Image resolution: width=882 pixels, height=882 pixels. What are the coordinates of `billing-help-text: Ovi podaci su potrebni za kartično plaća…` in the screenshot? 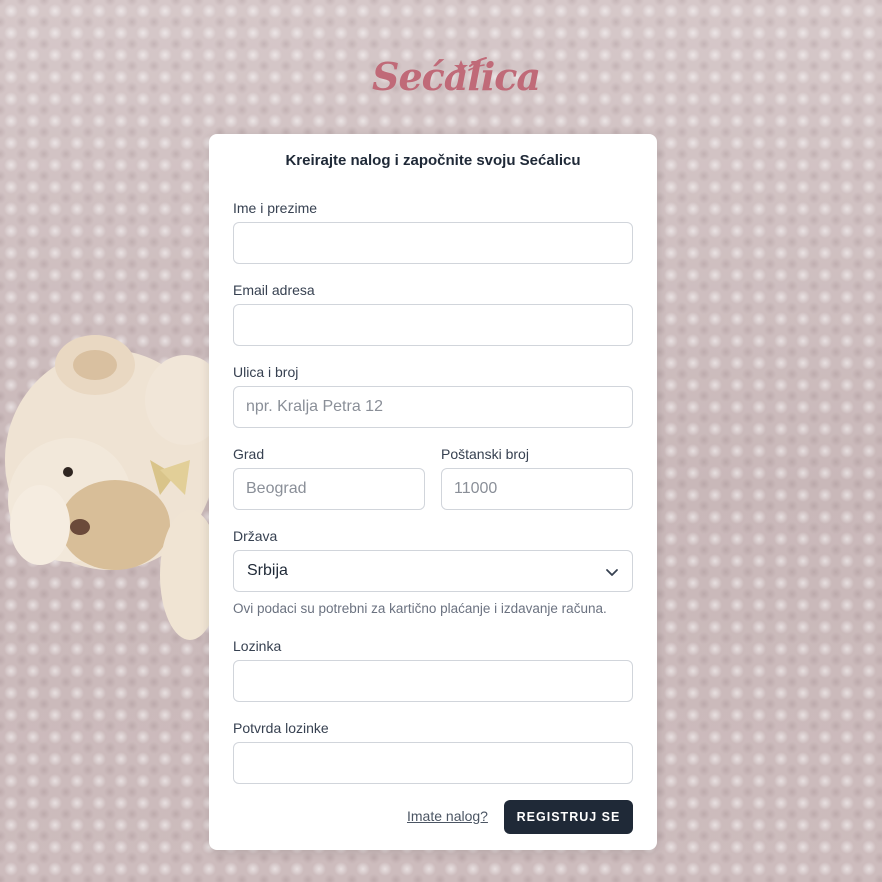 It's located at (420, 608).